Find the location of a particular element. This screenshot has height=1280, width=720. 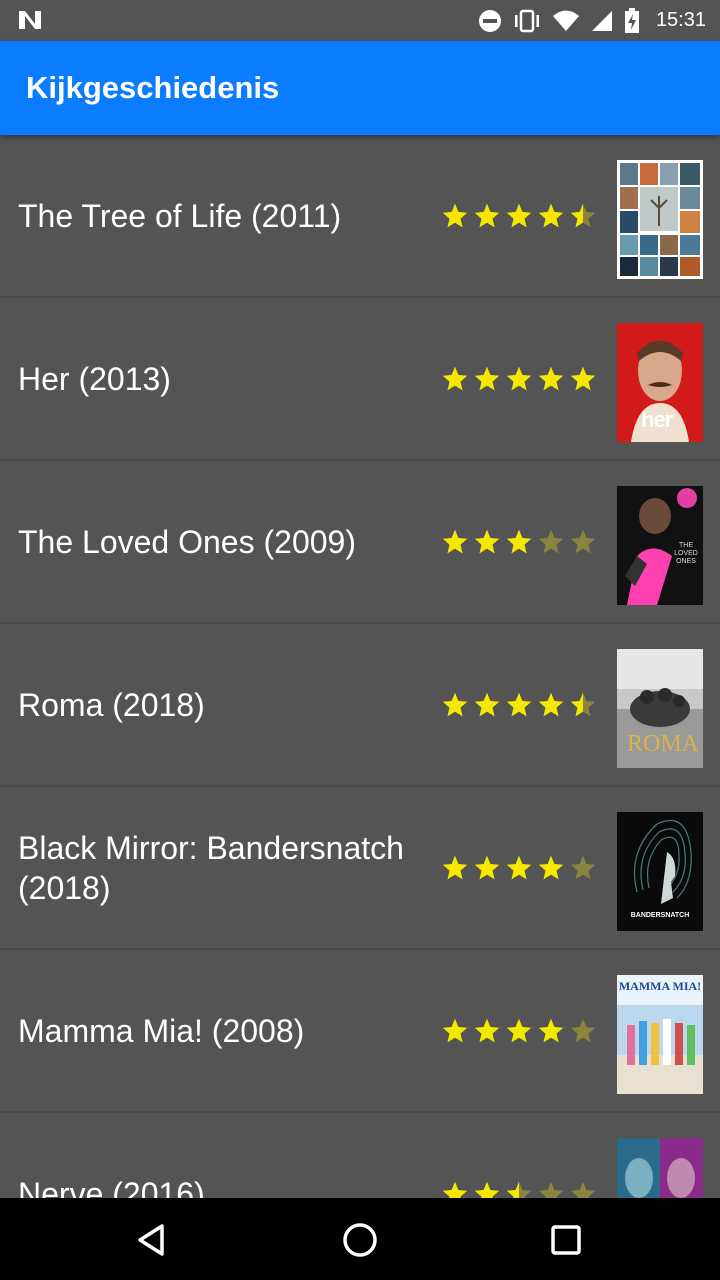

battery-icon is located at coordinates (631, 20).